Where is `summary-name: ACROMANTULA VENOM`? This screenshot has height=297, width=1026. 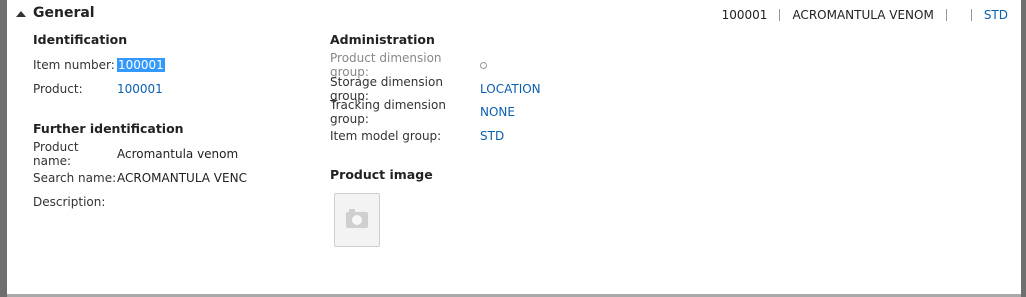
summary-name: ACROMANTULA VENOM is located at coordinates (863, 15).